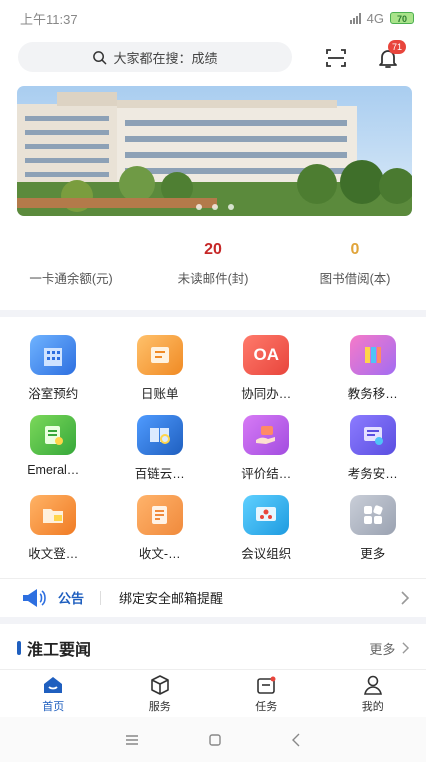  I want to click on books-icon, so click(372, 355).